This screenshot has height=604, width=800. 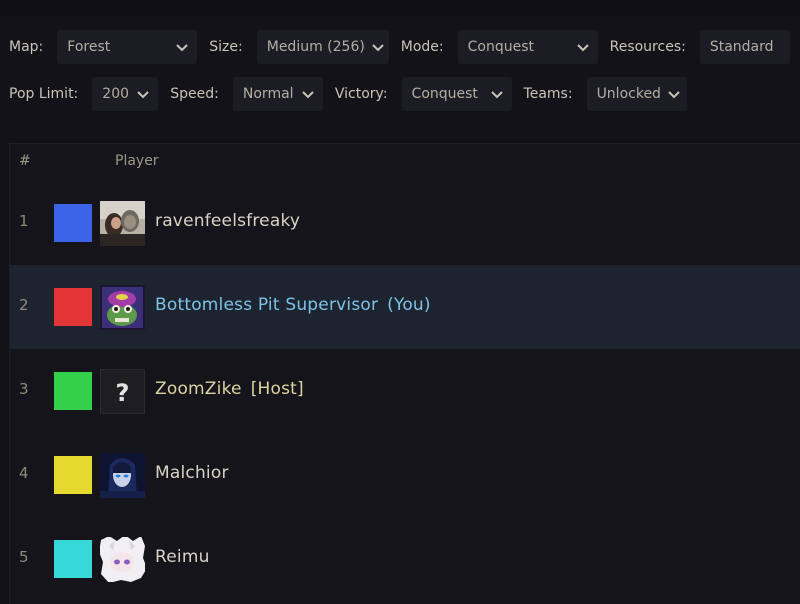 What do you see at coordinates (277, 389) in the screenshot?
I see `host-tag: [Host]` at bounding box center [277, 389].